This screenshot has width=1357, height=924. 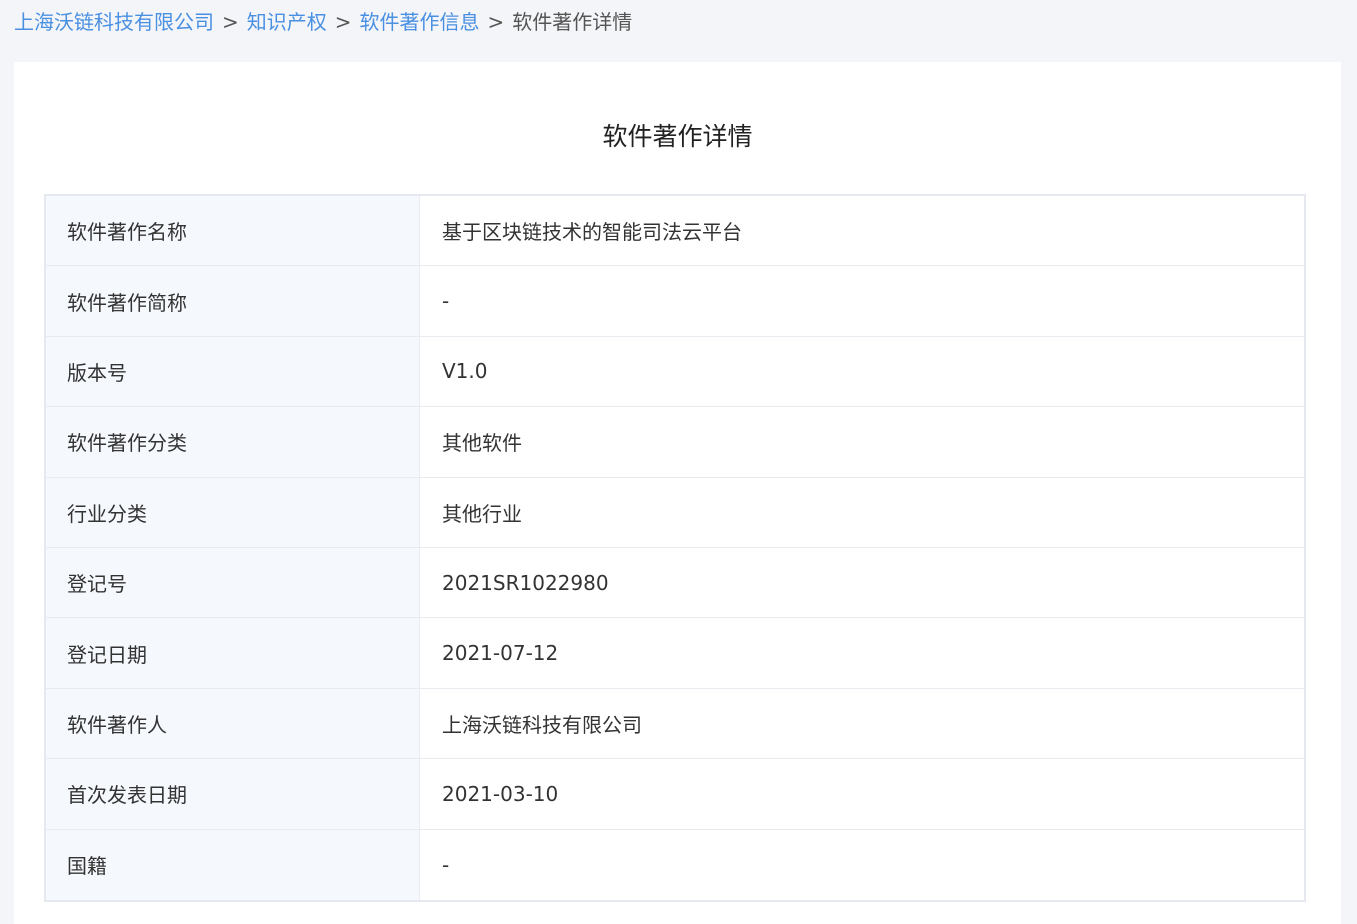 What do you see at coordinates (572, 22) in the screenshot?
I see `breadcrumb-current: 软件著作详情` at bounding box center [572, 22].